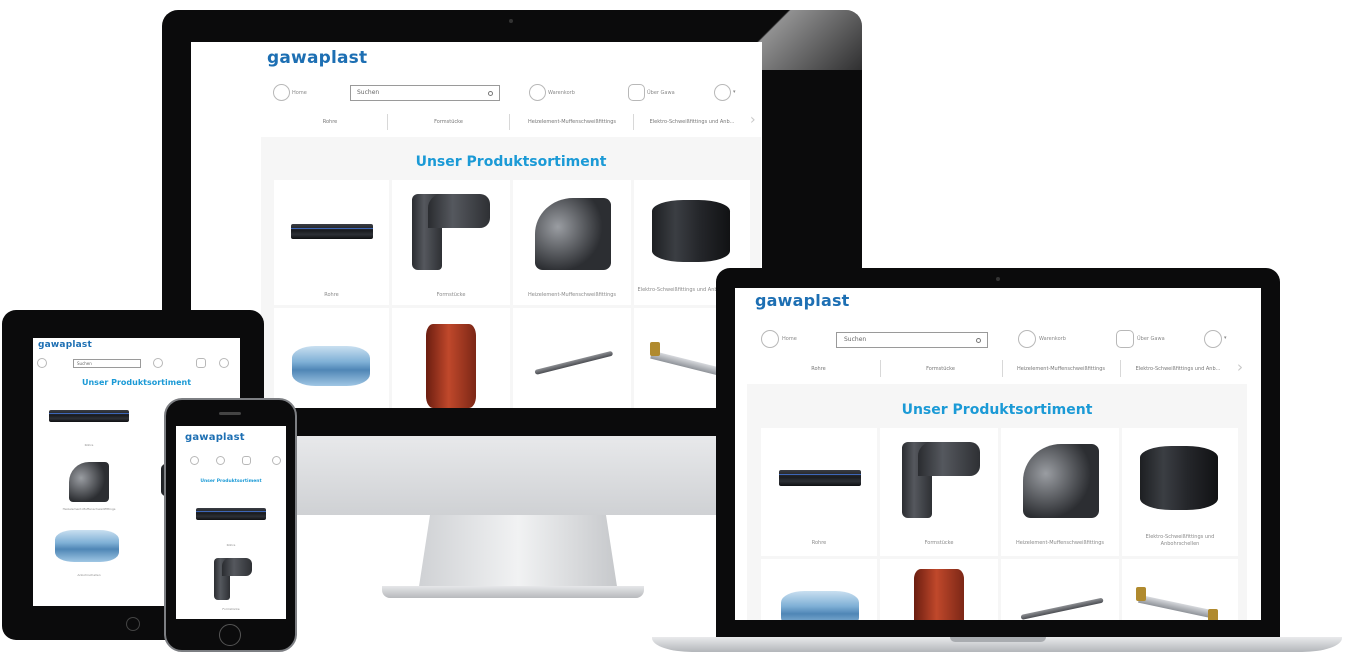  What do you see at coordinates (133, 624) in the screenshot?
I see `tablet-home-button` at bounding box center [133, 624].